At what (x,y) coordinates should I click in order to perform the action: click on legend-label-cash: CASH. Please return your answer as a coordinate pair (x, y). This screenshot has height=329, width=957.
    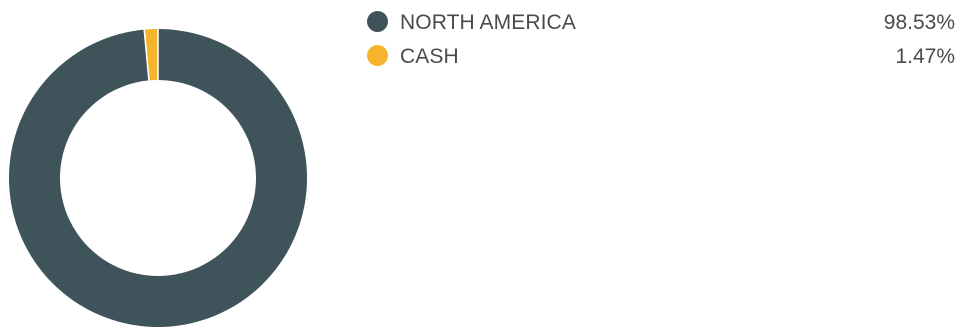
    Looking at the image, I should click on (429, 56).